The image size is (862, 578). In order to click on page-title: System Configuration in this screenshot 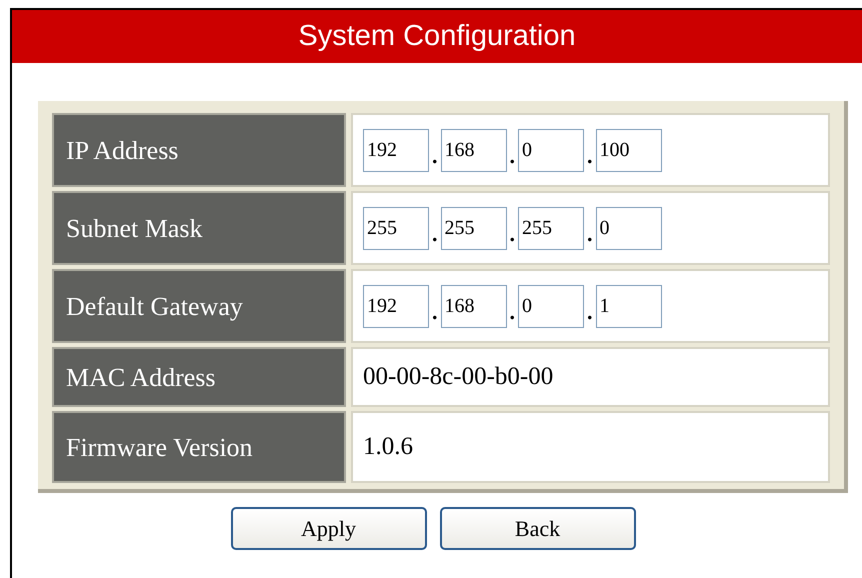, I will do `click(437, 36)`.